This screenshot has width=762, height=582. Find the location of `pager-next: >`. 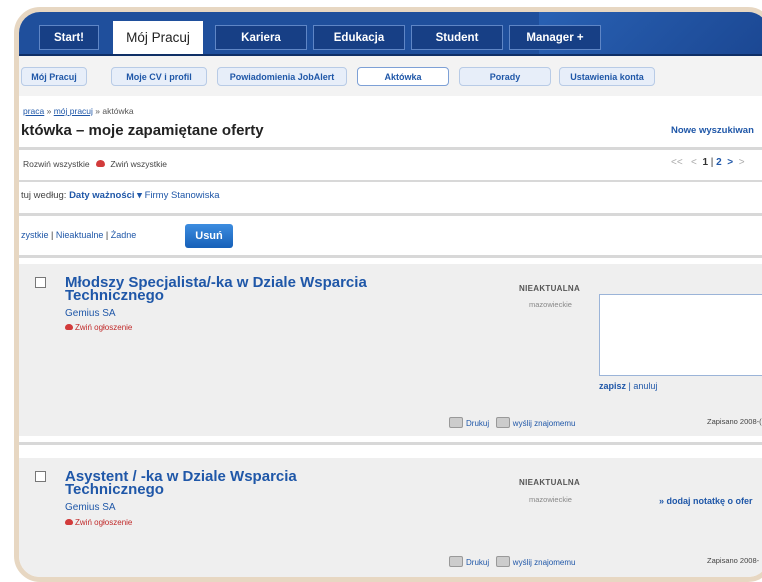

pager-next: > is located at coordinates (730, 162).